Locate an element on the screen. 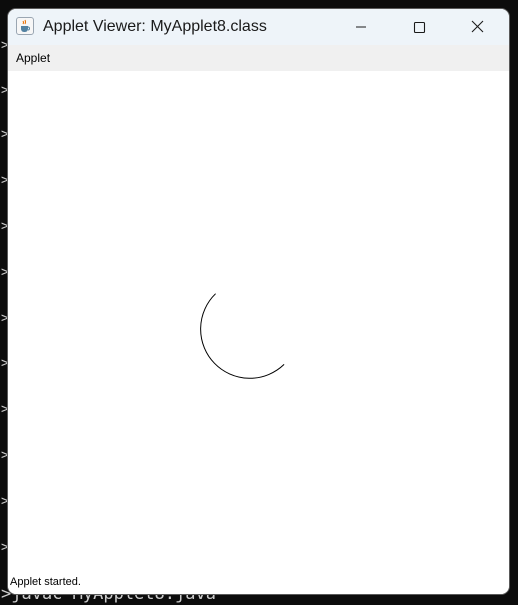 This screenshot has width=518, height=605. maximize-button is located at coordinates (419, 27).